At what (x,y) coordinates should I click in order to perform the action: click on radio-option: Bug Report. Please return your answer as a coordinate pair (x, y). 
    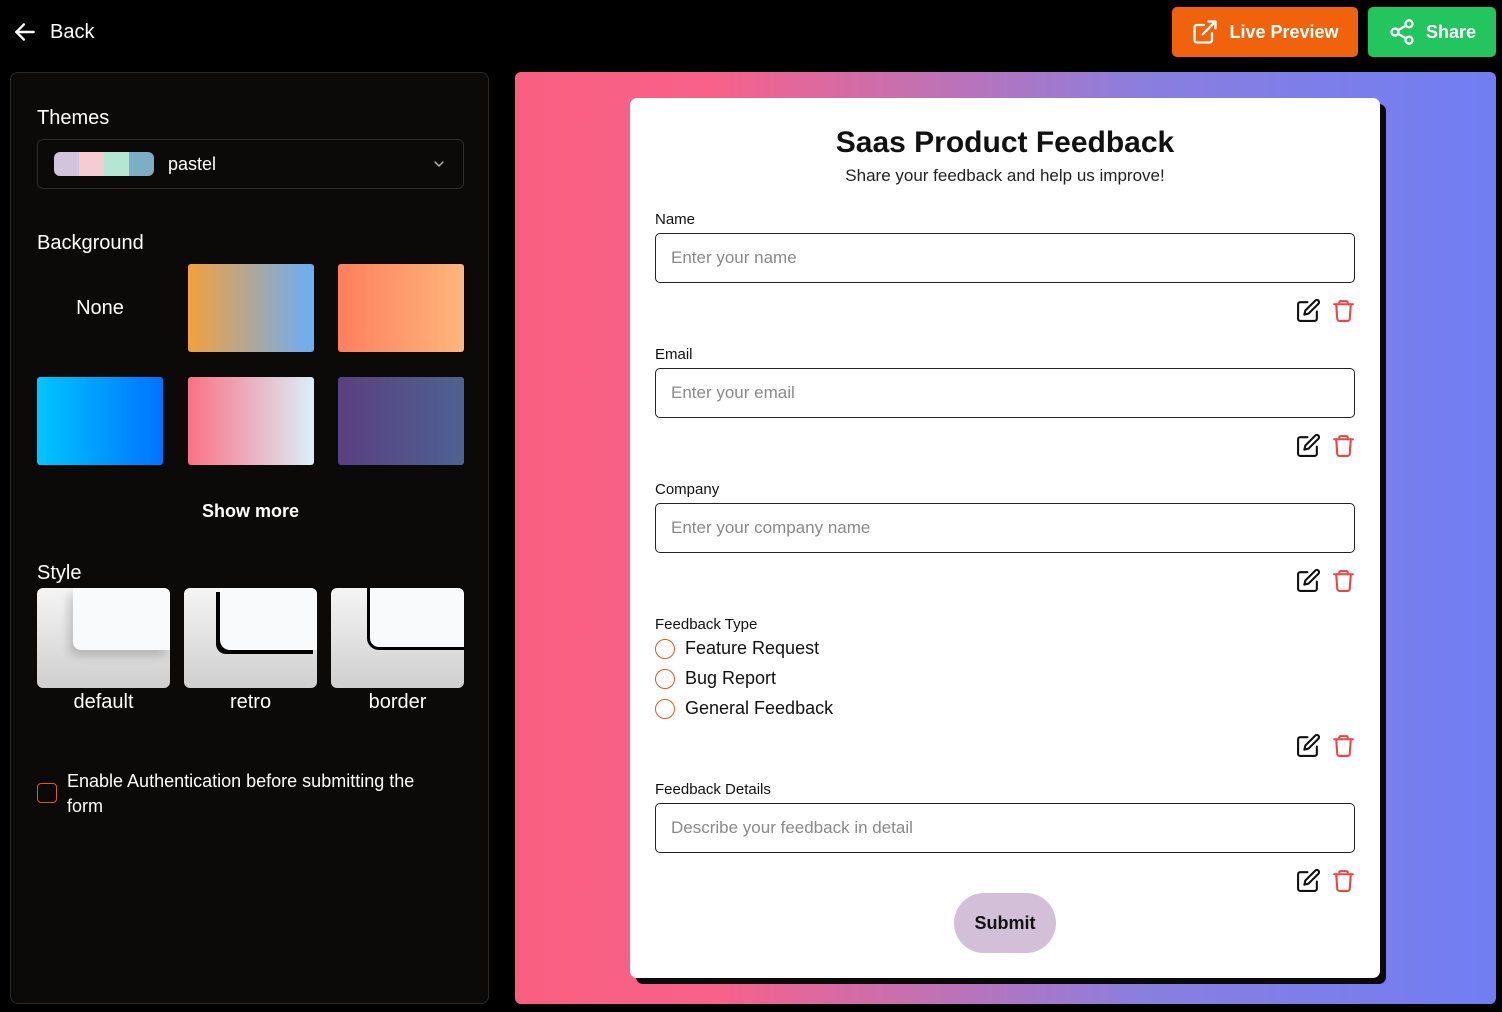
    Looking at the image, I should click on (715, 678).